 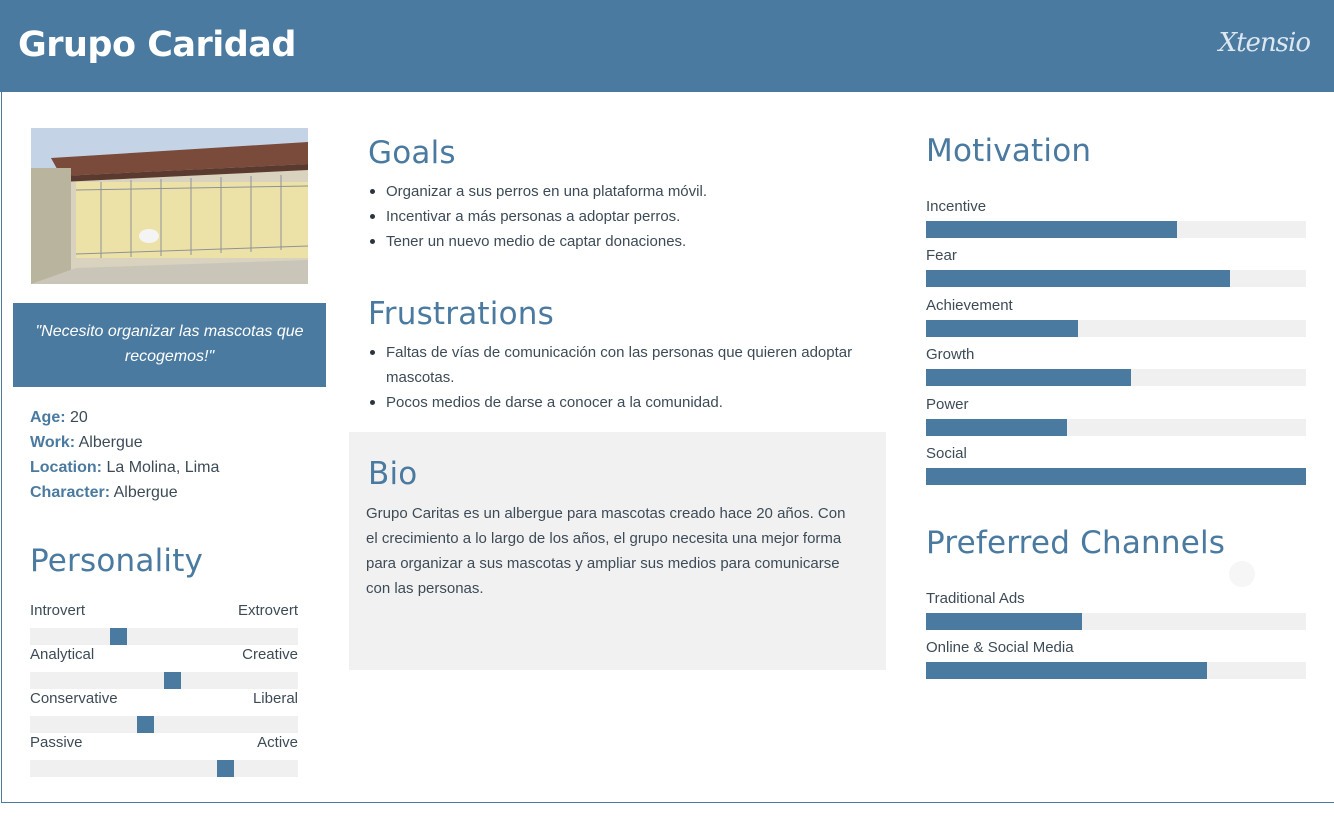 What do you see at coordinates (58, 610) in the screenshot?
I see `scale-left-label: Introvert` at bounding box center [58, 610].